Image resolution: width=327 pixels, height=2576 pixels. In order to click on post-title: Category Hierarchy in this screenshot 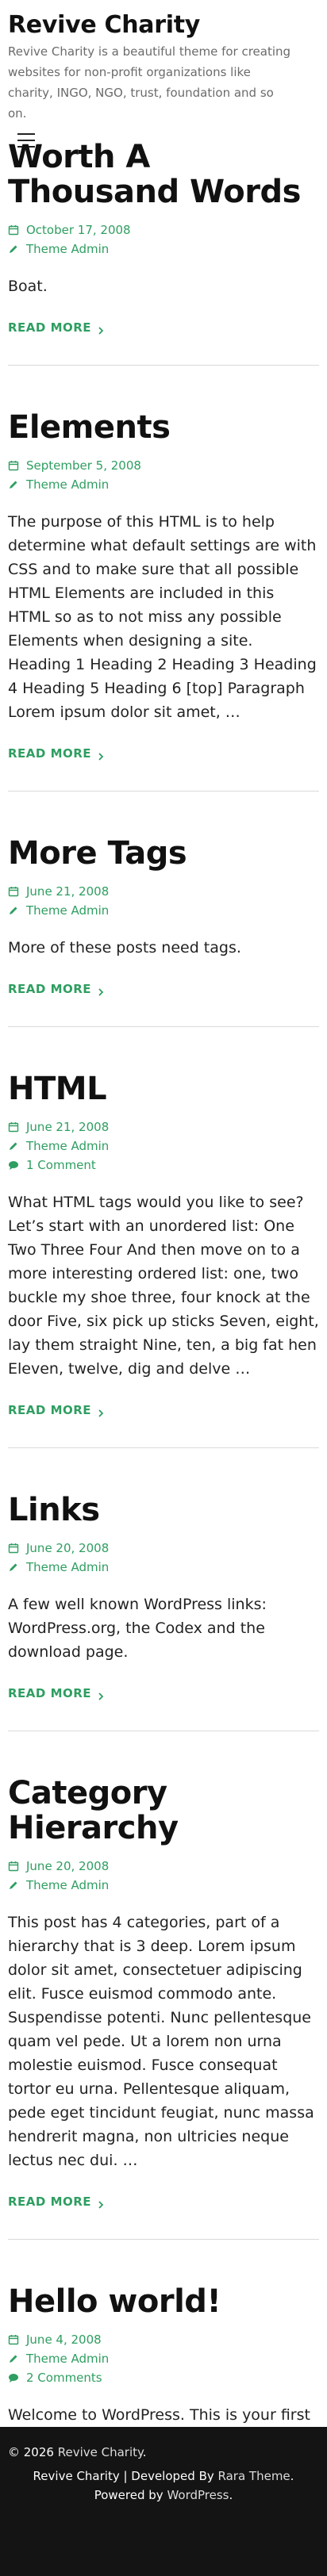, I will do `click(163, 1811)`.